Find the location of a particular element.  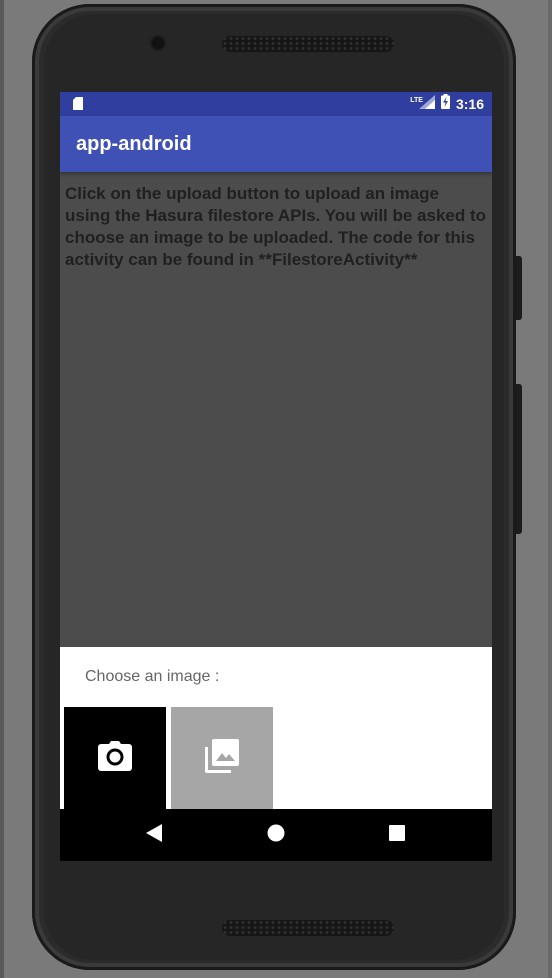

home-icon is located at coordinates (276, 835).